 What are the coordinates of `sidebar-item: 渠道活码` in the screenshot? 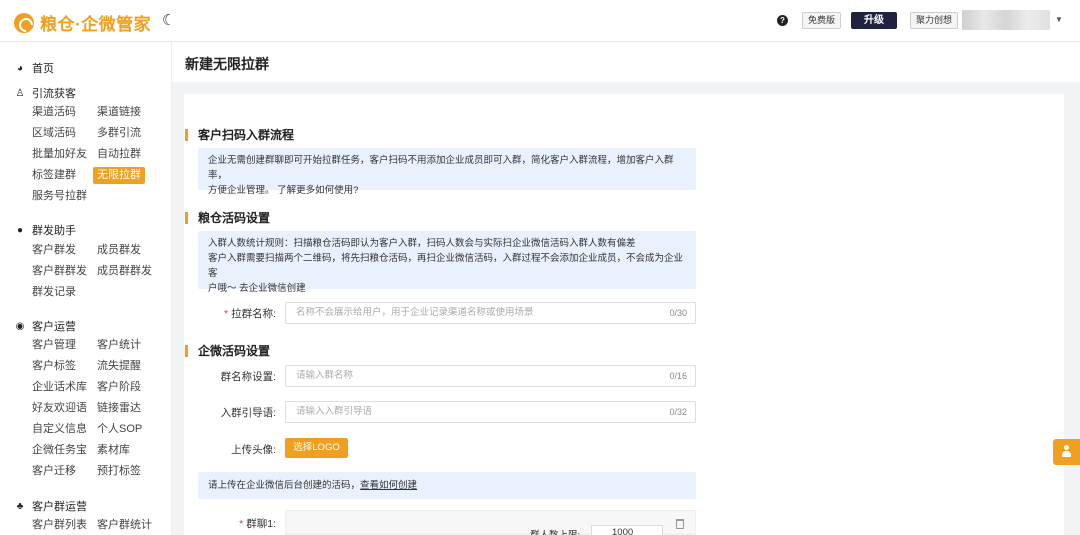 It's located at (54, 112).